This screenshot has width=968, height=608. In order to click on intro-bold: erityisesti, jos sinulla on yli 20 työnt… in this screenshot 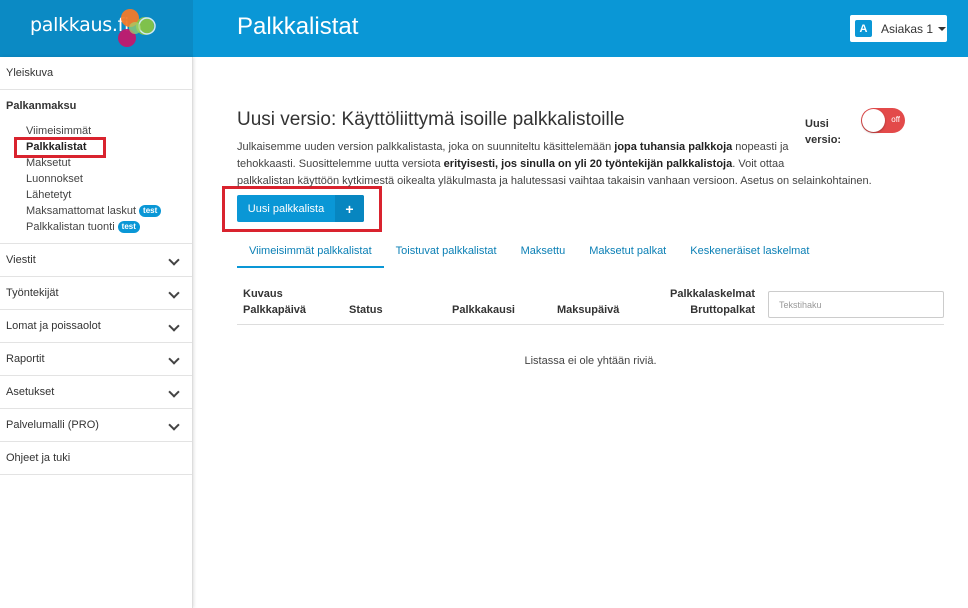, I will do `click(588, 164)`.